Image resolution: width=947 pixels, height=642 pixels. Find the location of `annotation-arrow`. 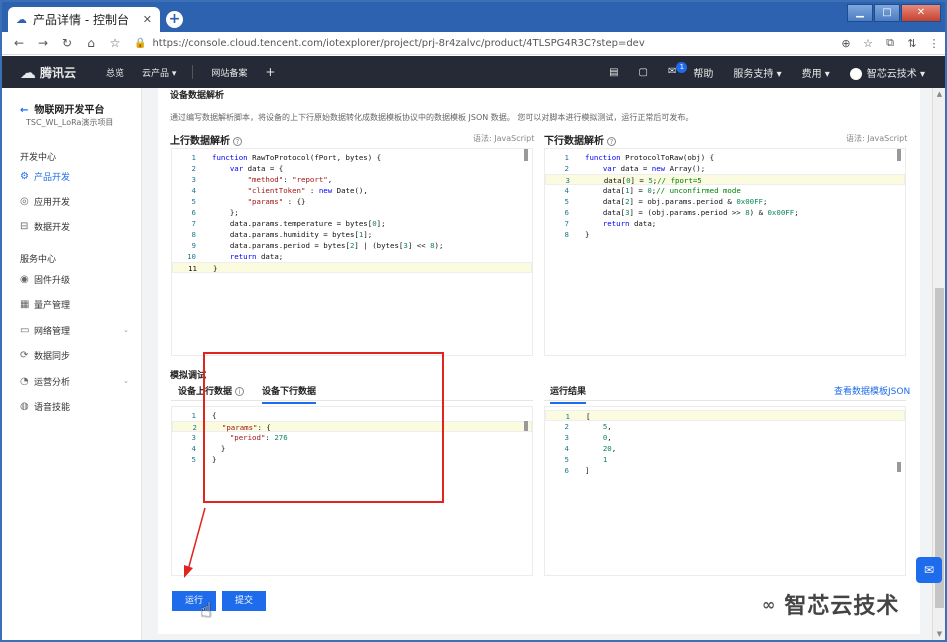

annotation-arrow is located at coordinates (195, 542).